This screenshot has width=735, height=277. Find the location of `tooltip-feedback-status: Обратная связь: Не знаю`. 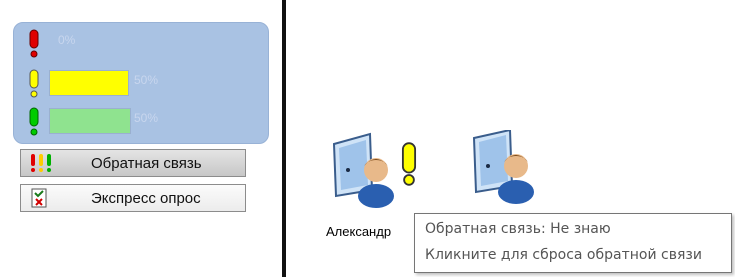

tooltip-feedback-status: Обратная связь: Не знаю is located at coordinates (518, 229).